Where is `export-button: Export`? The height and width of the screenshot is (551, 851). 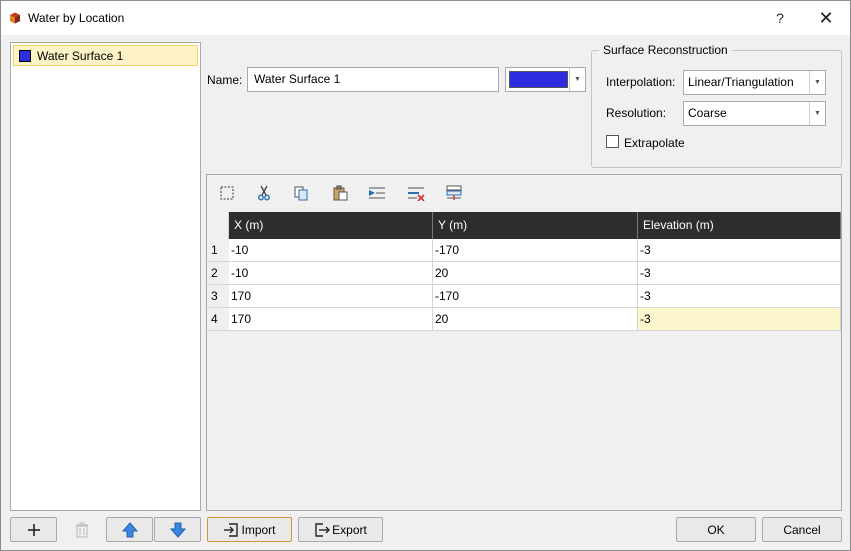 export-button: Export is located at coordinates (340, 529).